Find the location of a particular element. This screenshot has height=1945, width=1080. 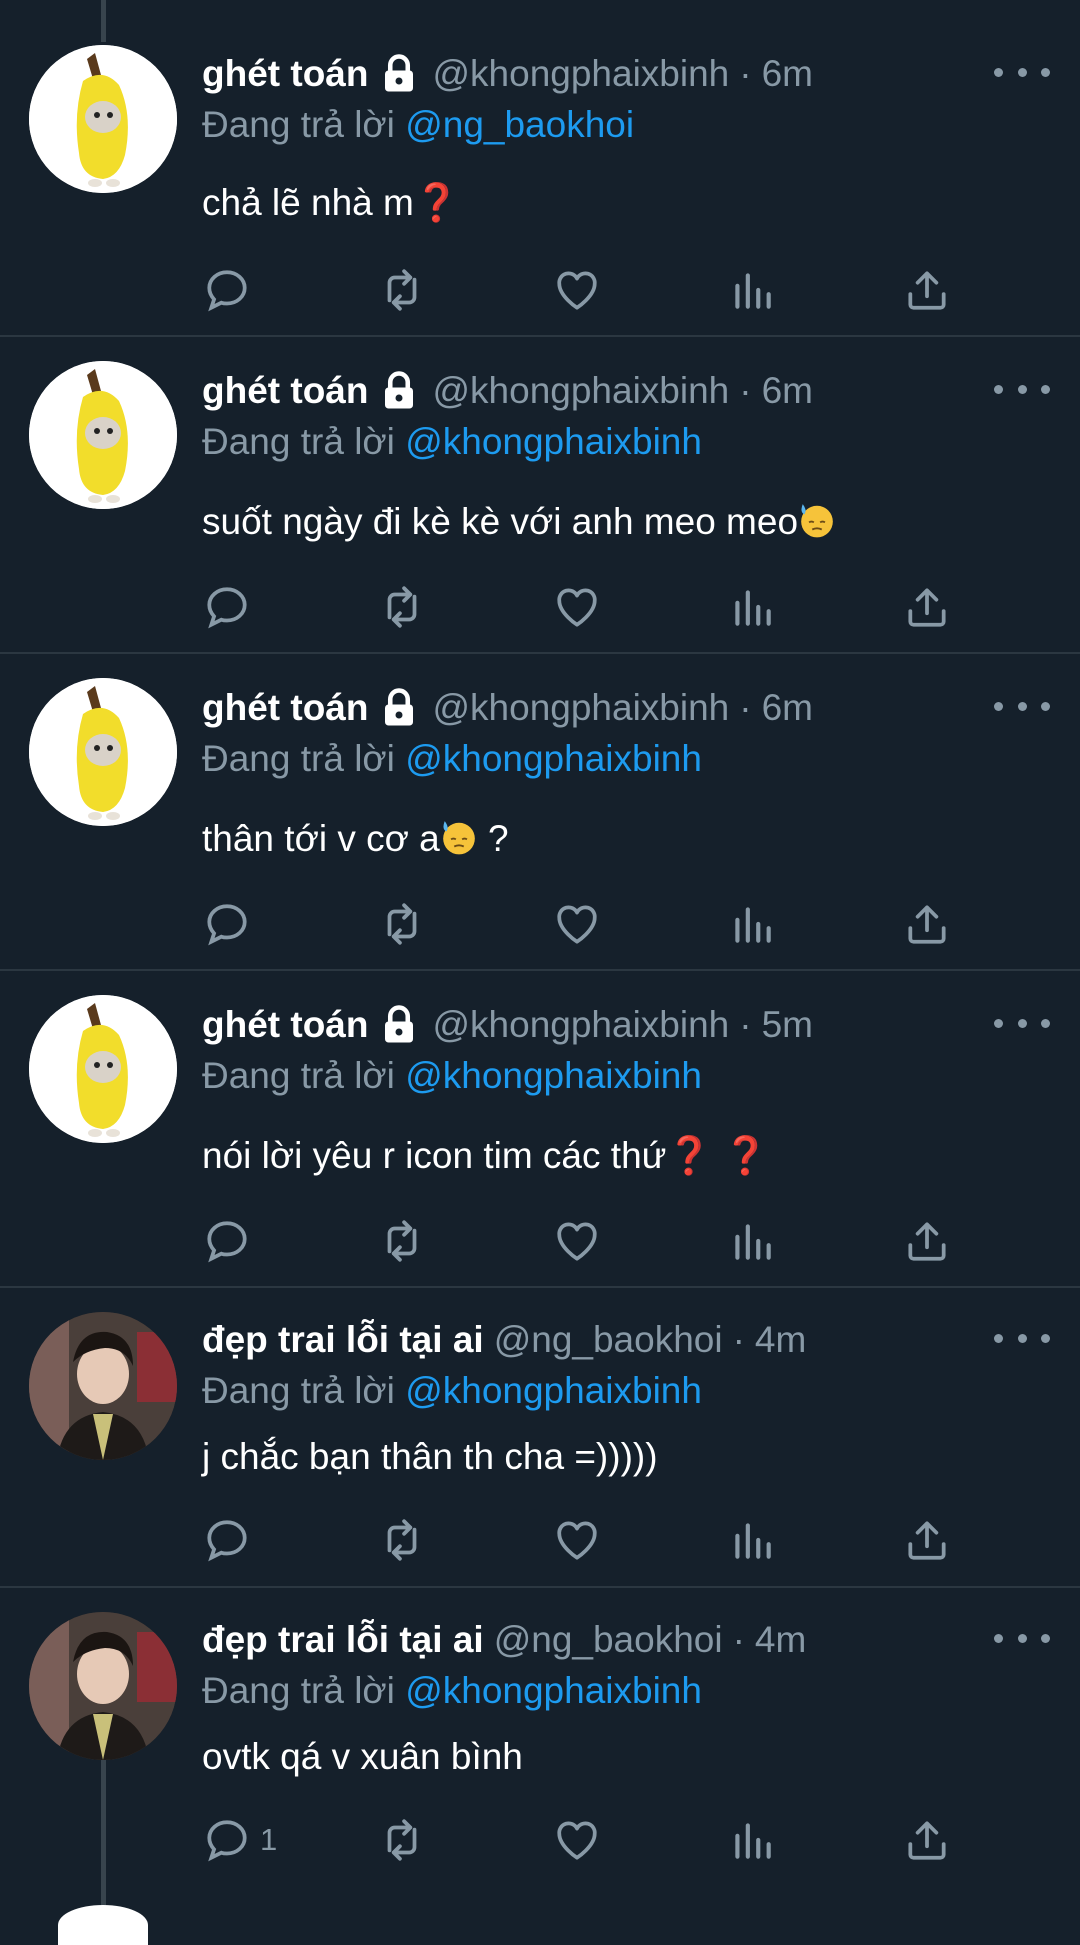

question-mark-emoji: ❓ ❓ is located at coordinates (717, 1155).